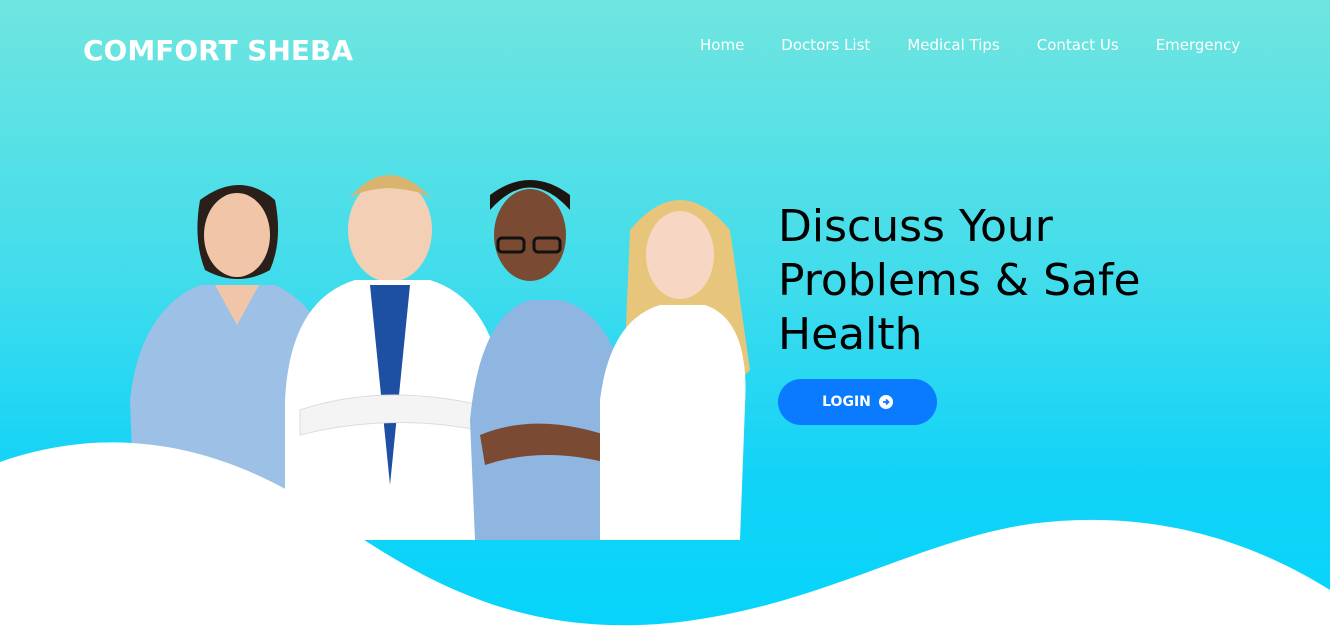 The image size is (1330, 630). What do you see at coordinates (915, 226) in the screenshot?
I see `headline-line-1: Discuss Your` at bounding box center [915, 226].